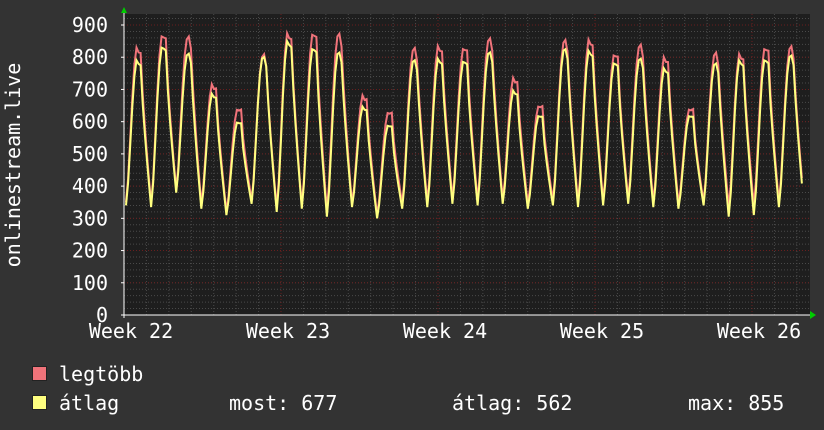  I want to click on legend-swatch-max, so click(39, 373).